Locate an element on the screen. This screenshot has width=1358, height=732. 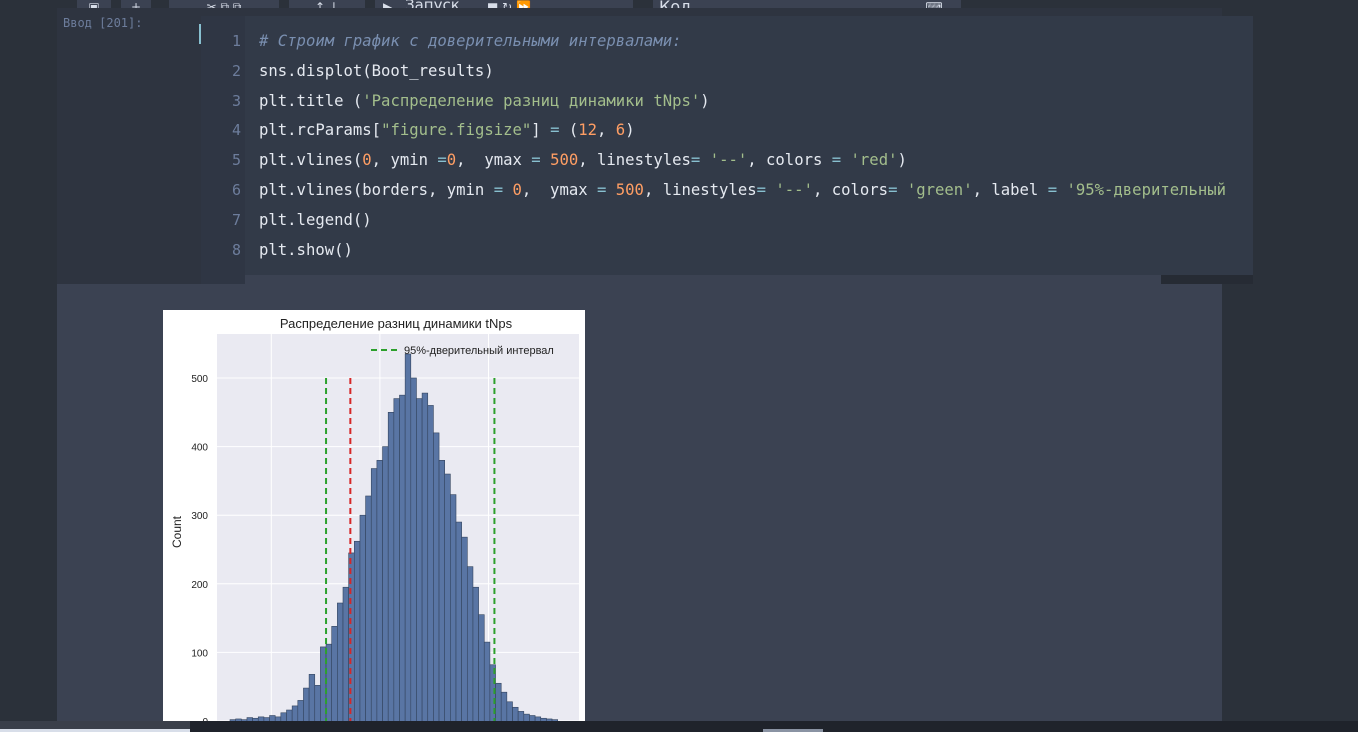
y-tick-label: 200 is located at coordinates (199, 585).